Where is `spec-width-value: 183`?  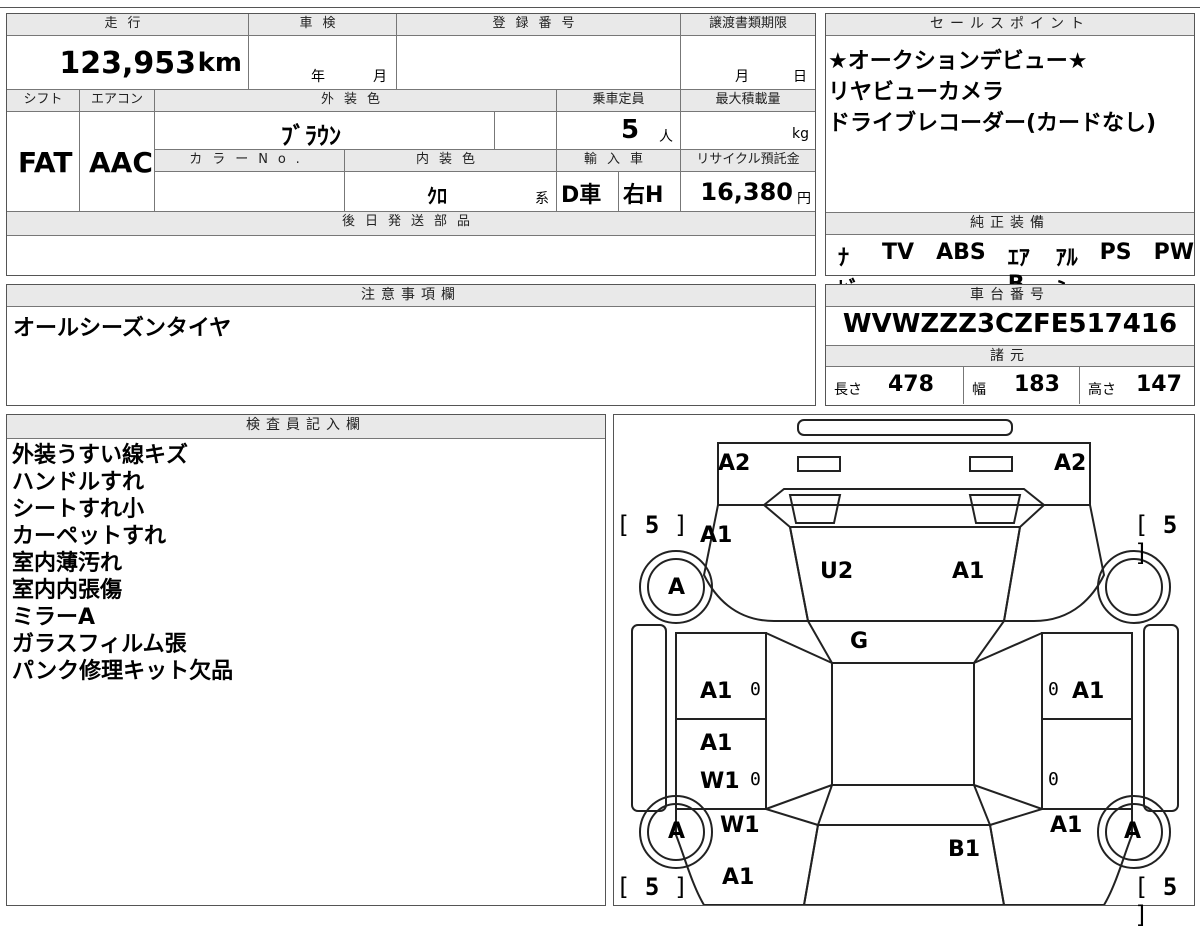
spec-width-value: 183 is located at coordinates (1037, 384).